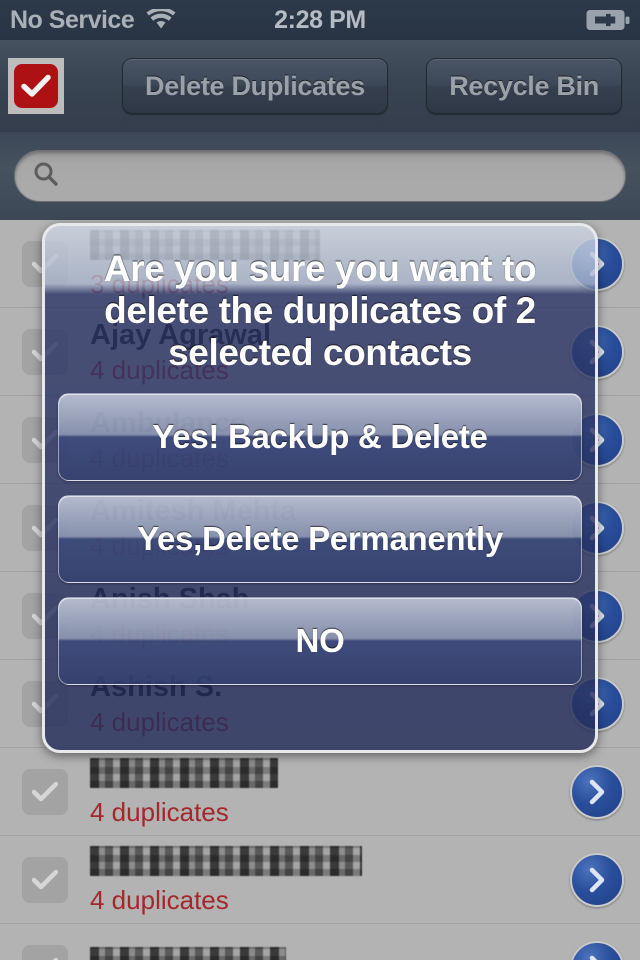 The height and width of the screenshot is (960, 640). I want to click on search-input, so click(339, 176).